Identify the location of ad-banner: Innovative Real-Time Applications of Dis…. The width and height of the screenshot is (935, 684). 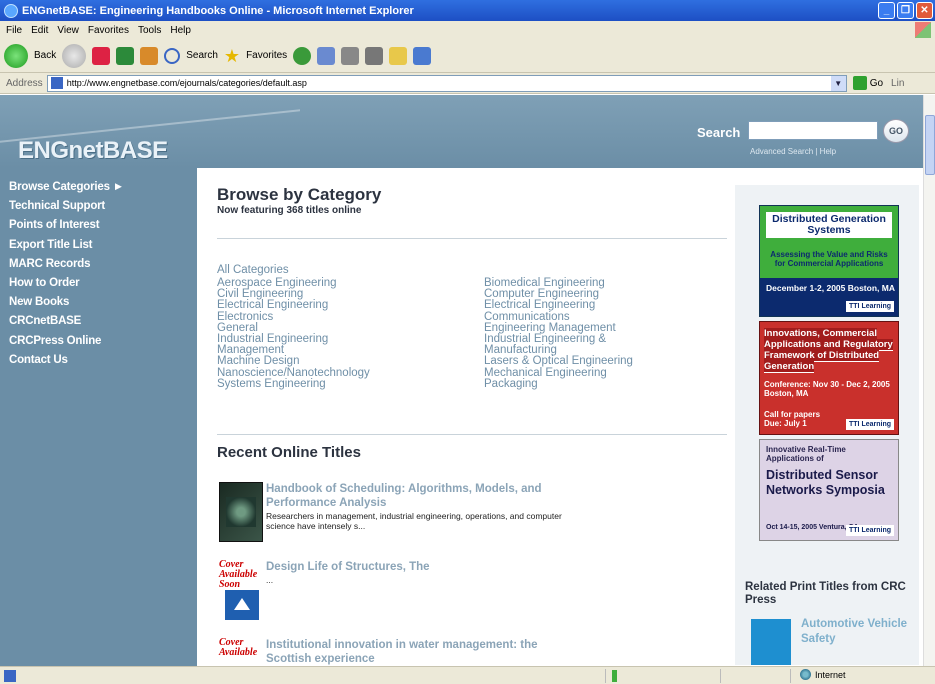
(829, 490).